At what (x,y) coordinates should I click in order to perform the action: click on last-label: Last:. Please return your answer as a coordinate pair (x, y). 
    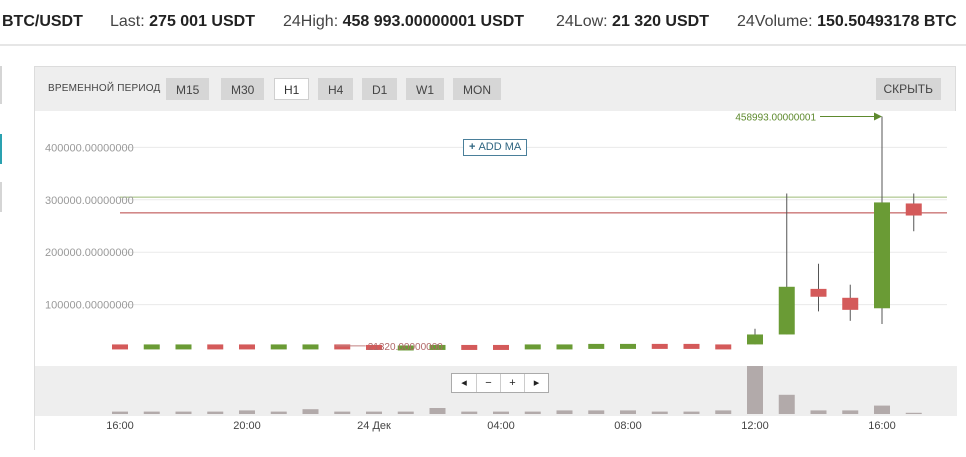
    Looking at the image, I should click on (127, 21).